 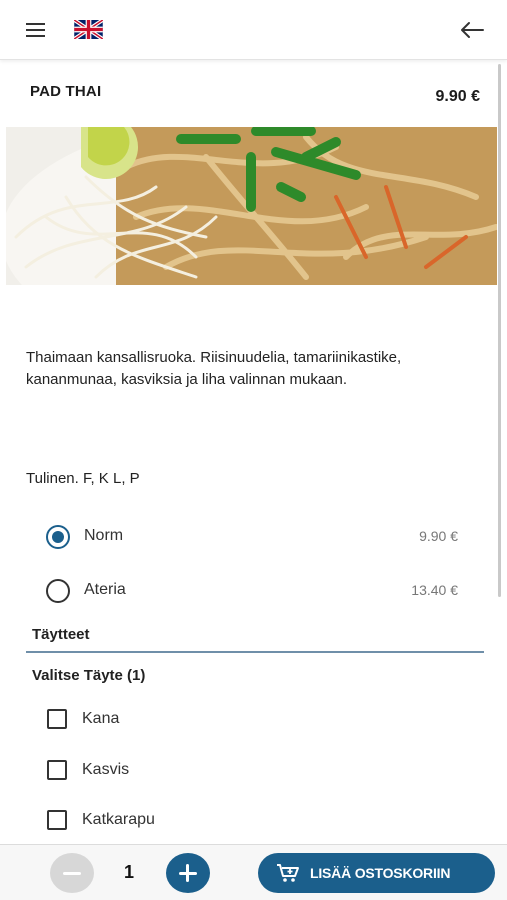 I want to click on bottom-bar: 1 LISÄÄ OSTOSKORIIN, so click(x=253, y=872).